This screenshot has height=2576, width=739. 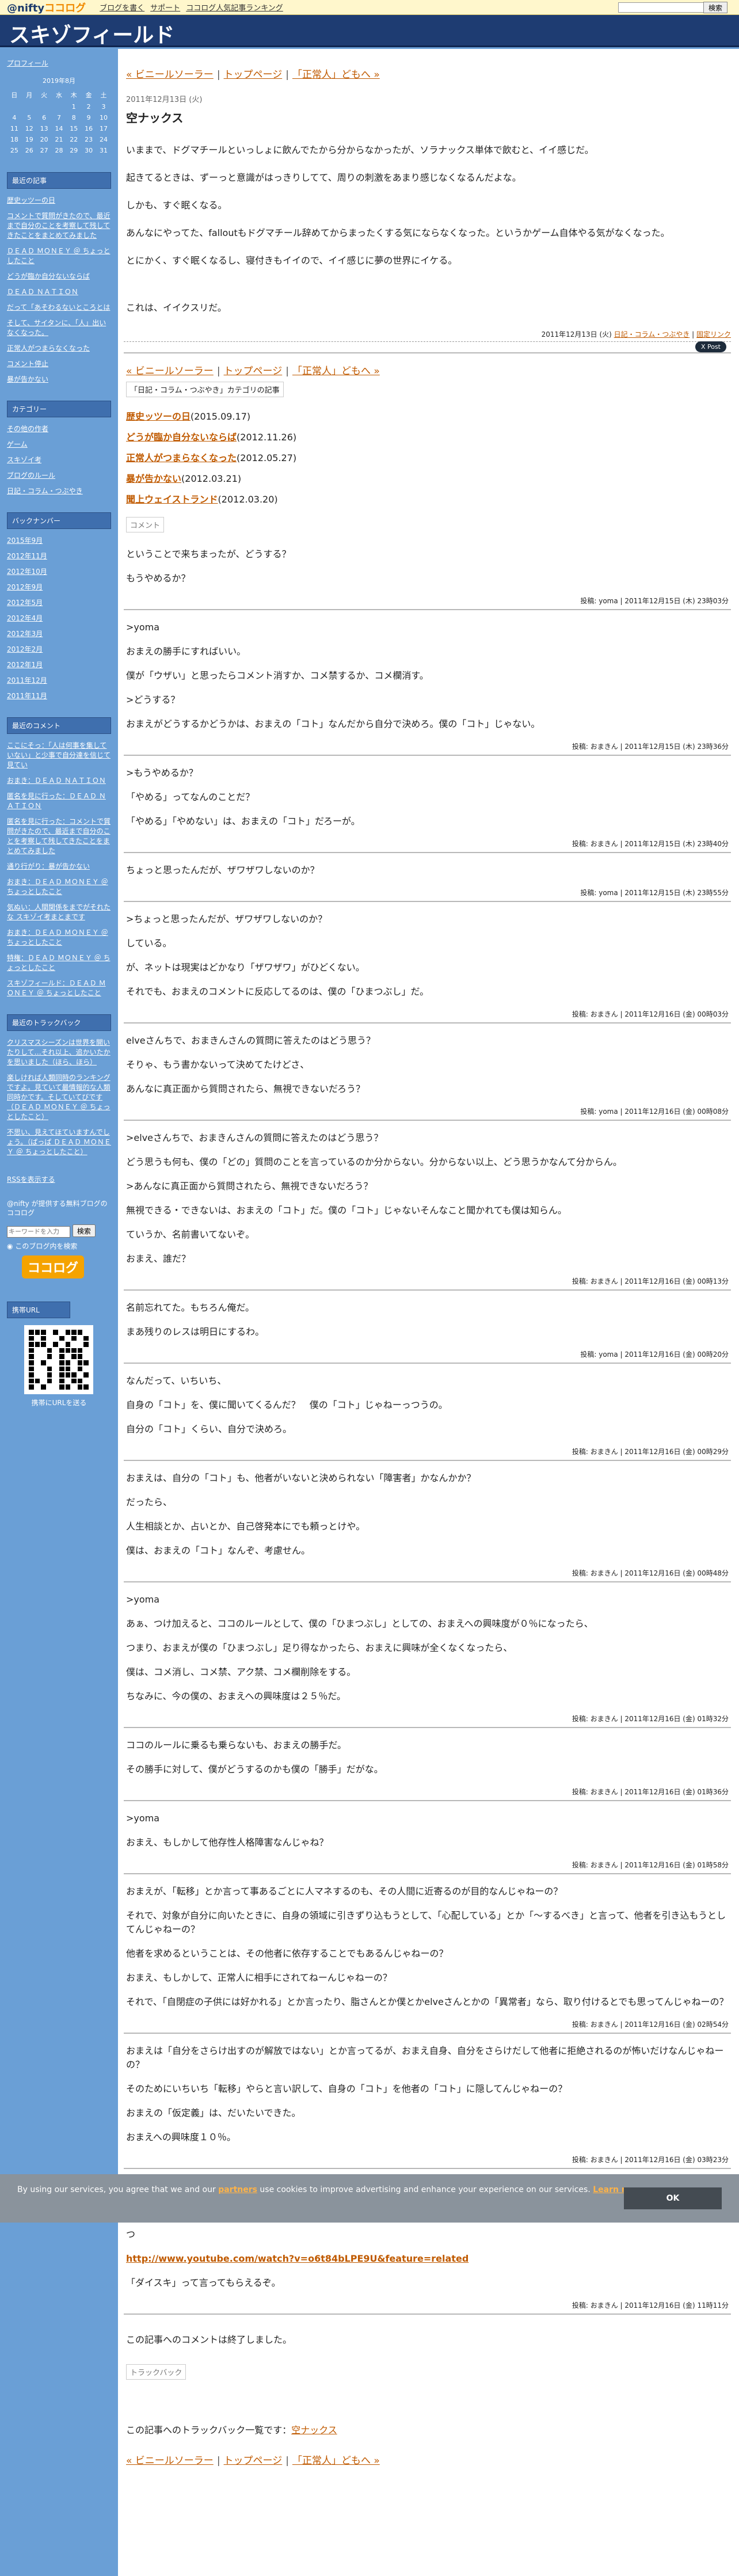 I want to click on comment-line: 僕は、おまえの「コト」なんぞ、考慮せん。, so click(x=218, y=1550).